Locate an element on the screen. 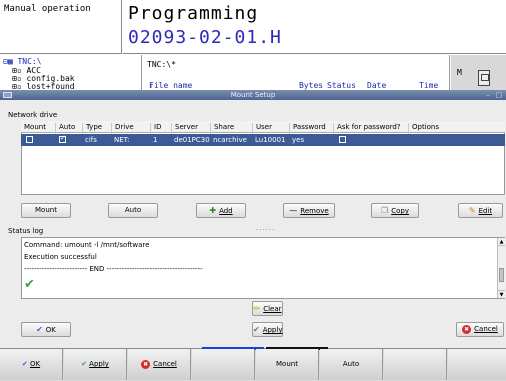 This screenshot has width=506, height=381. softkey-mount: Mount is located at coordinates (287, 364).